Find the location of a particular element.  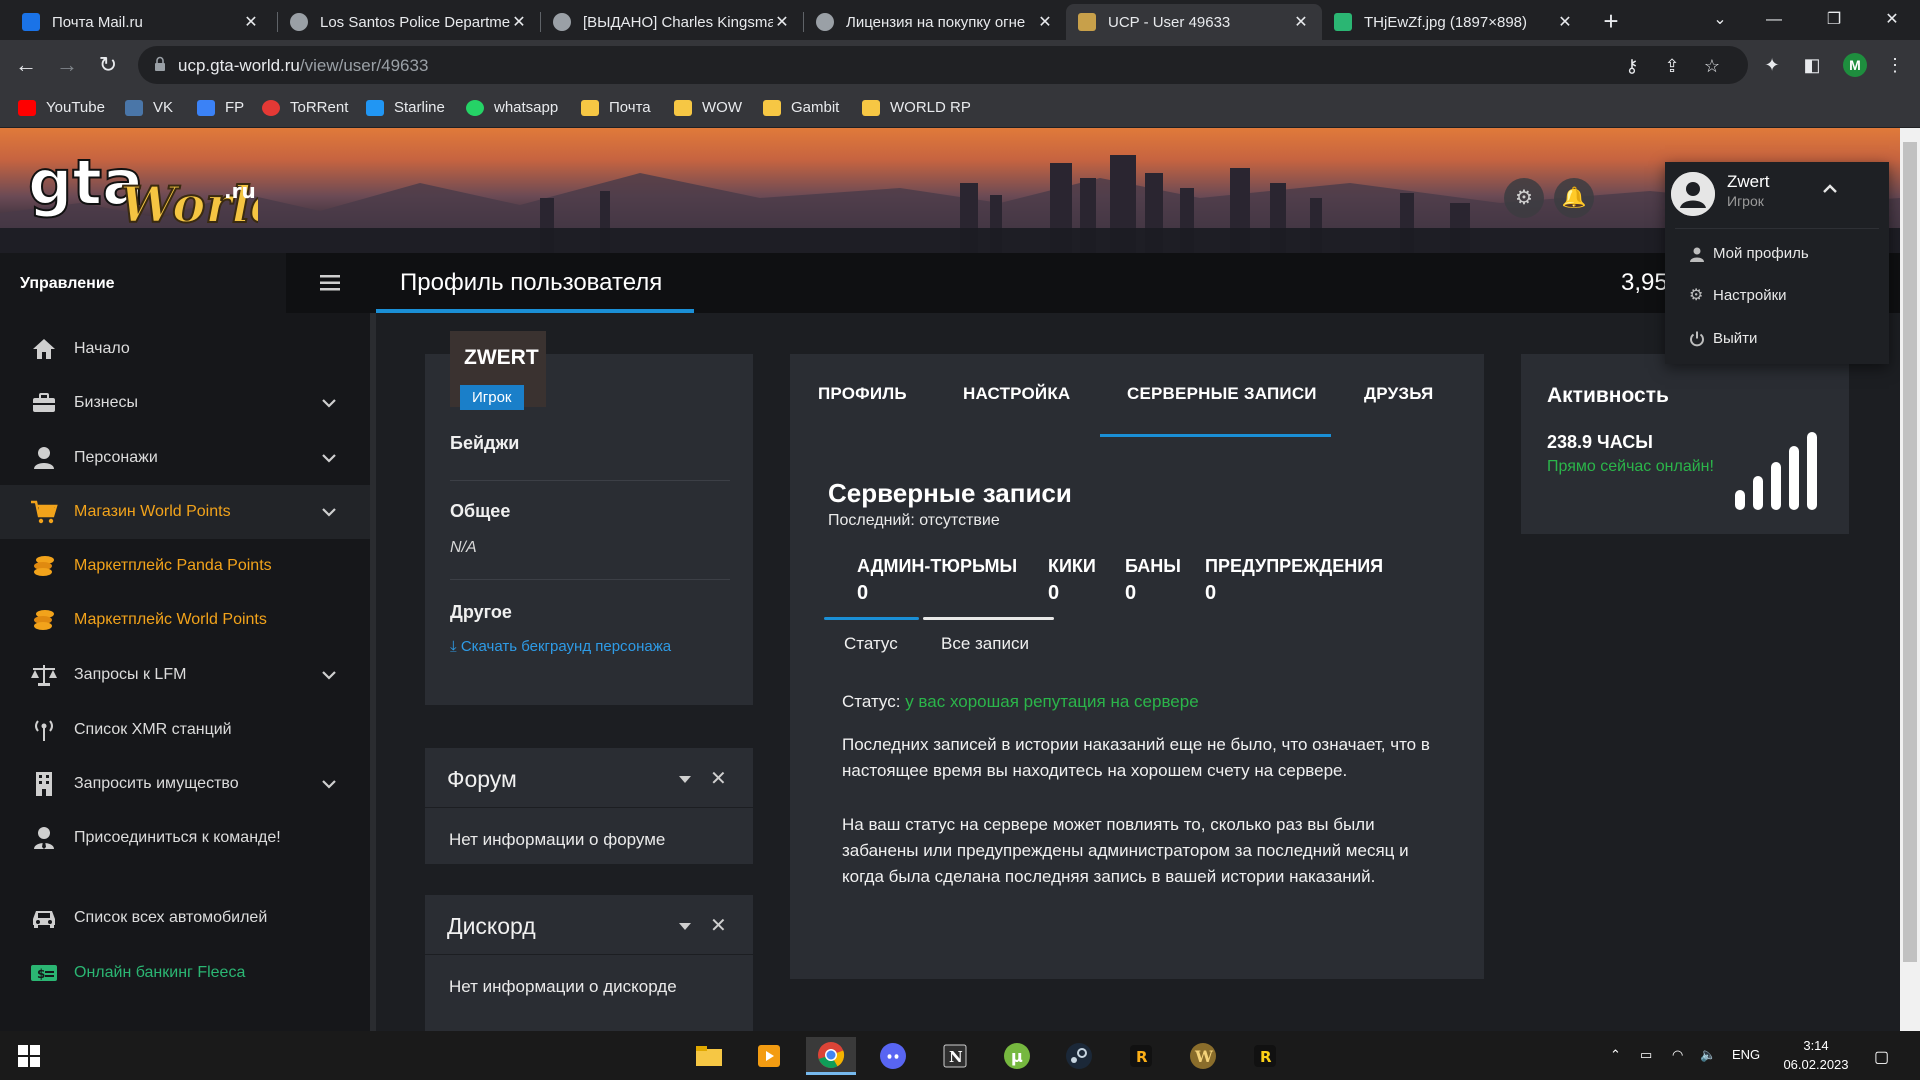

tab-profile: ПРОФИЛЬ is located at coordinates (862, 394).